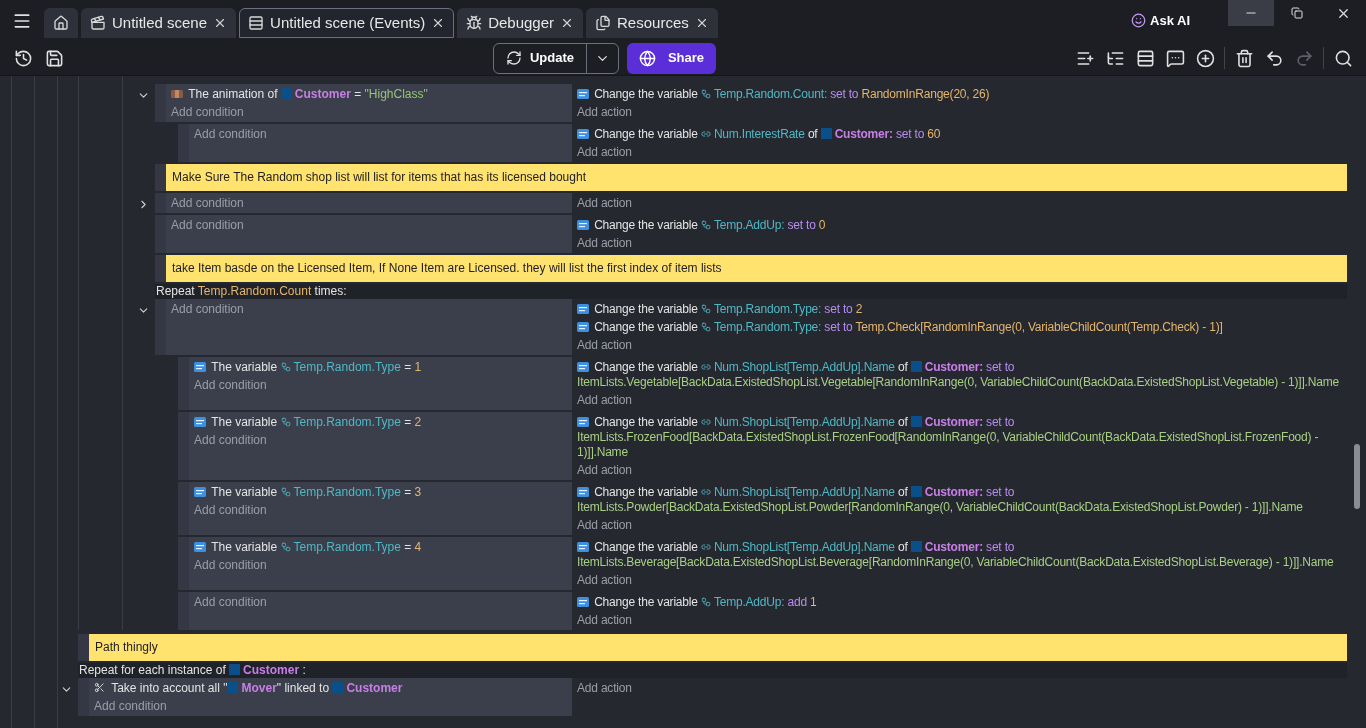 This screenshot has width=1366, height=728. What do you see at coordinates (1356, 476) in the screenshot?
I see `scrollbar-thumb` at bounding box center [1356, 476].